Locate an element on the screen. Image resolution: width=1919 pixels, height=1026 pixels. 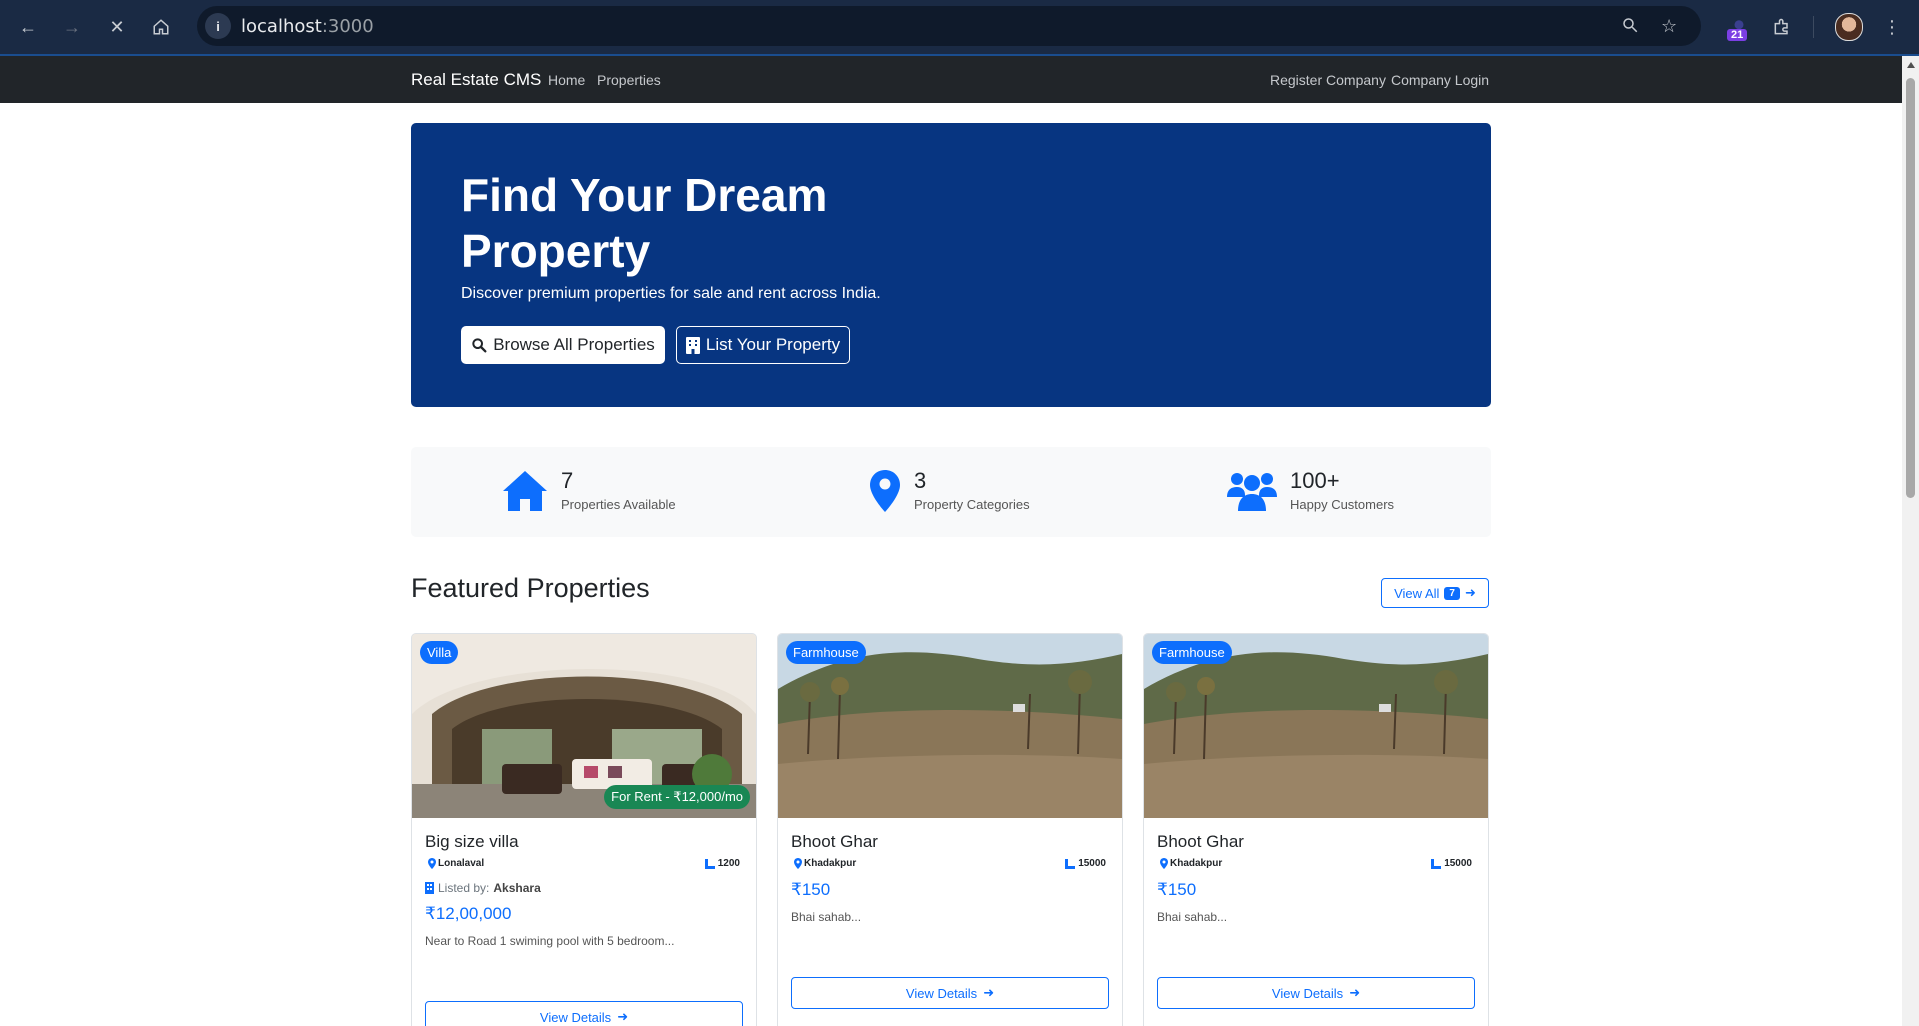
stat-value: 3 is located at coordinates (920, 480).